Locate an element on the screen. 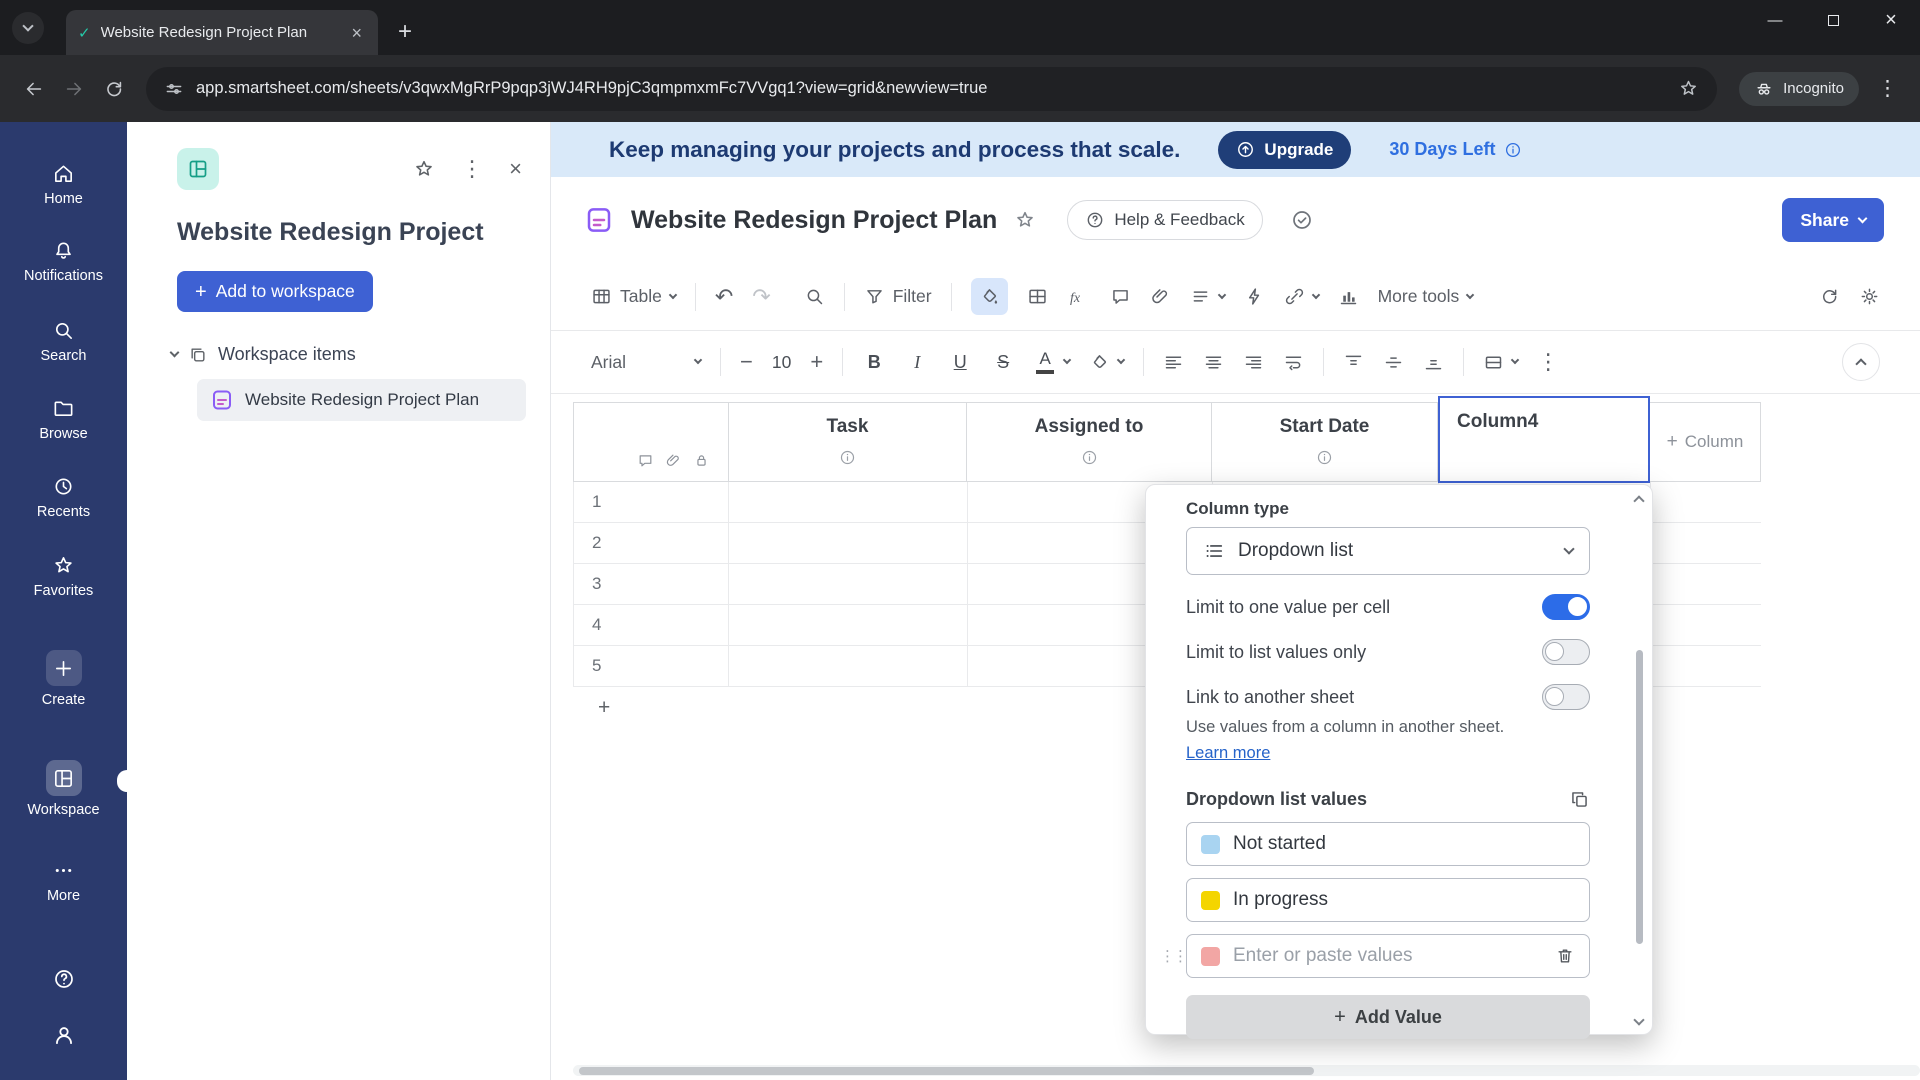 The image size is (1920, 1080). panel-menu-button: ⋮ is located at coordinates (472, 169).